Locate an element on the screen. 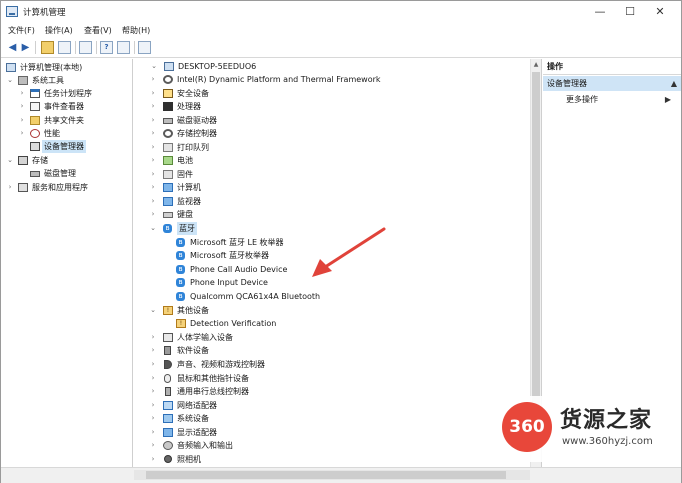  horizontal-scrollbar-thumb is located at coordinates (326, 475).